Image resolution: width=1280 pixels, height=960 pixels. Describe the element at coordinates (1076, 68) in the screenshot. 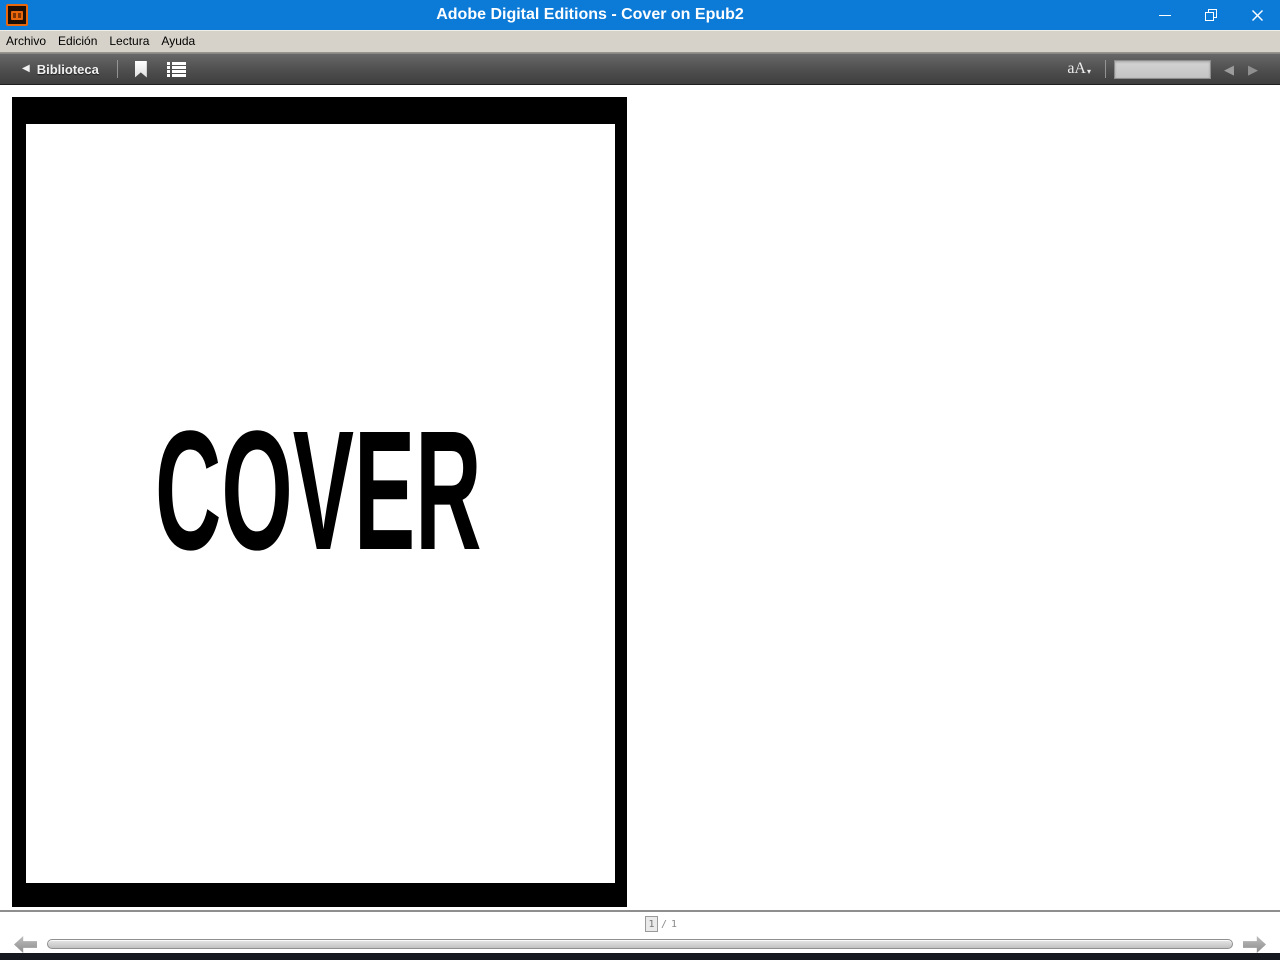

I see `font-size-icon: aA` at that location.